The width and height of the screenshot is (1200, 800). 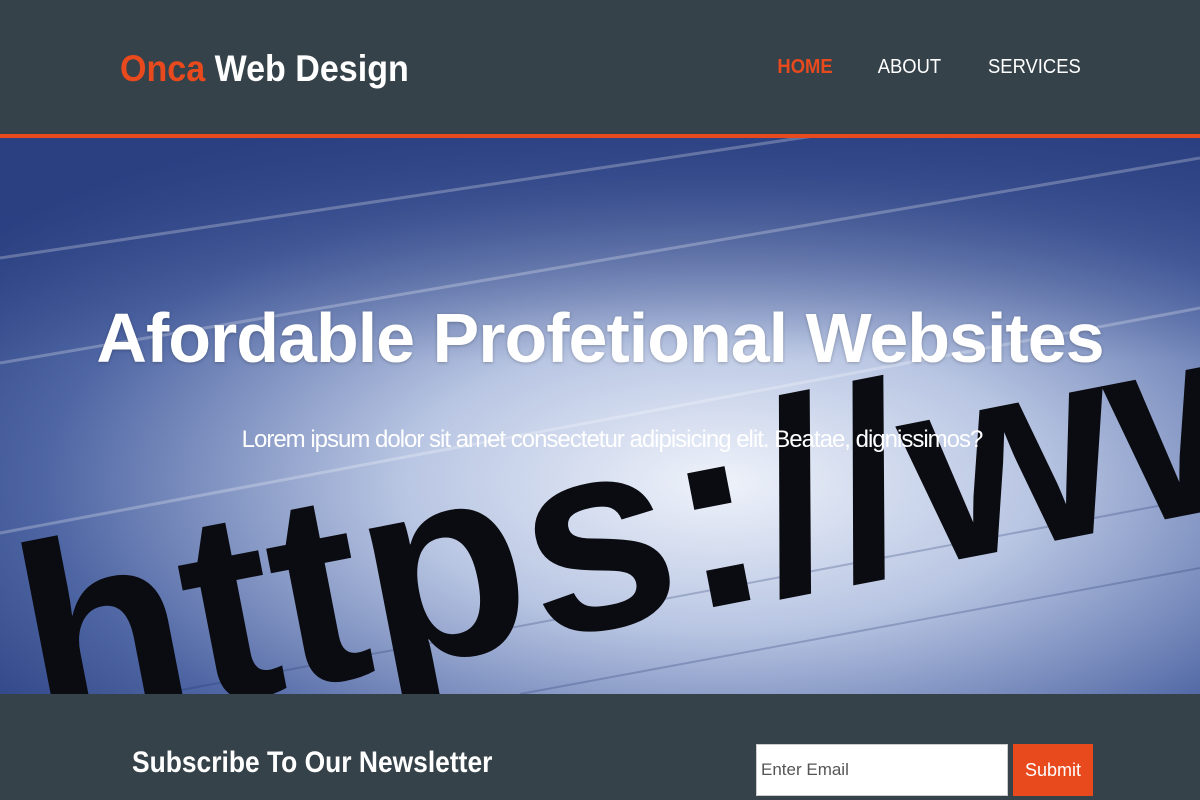 What do you see at coordinates (311, 68) in the screenshot?
I see `logo-text: Web Design` at bounding box center [311, 68].